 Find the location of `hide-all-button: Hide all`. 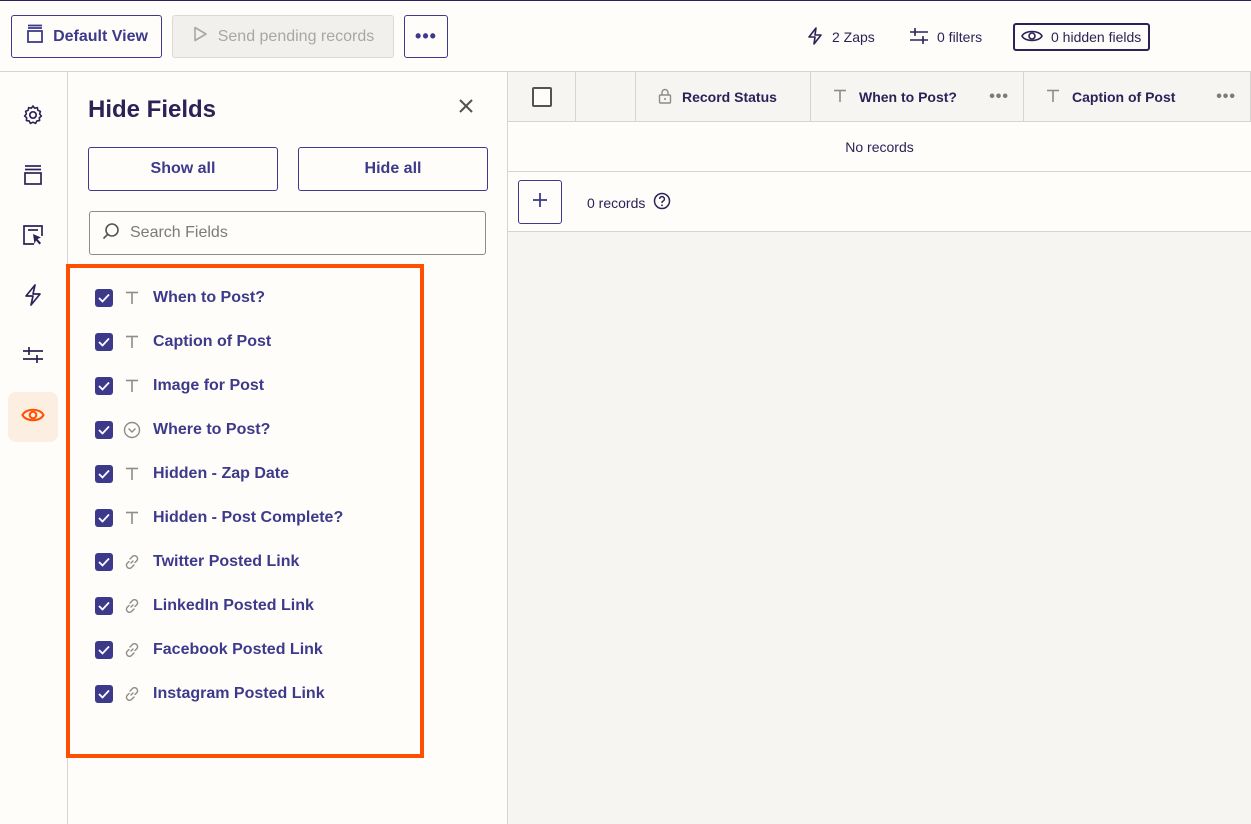

hide-all-button: Hide all is located at coordinates (393, 169).